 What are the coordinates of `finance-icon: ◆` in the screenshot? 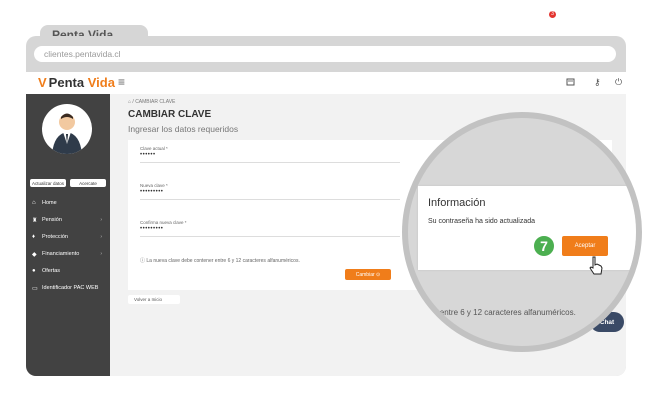 It's located at (34, 254).